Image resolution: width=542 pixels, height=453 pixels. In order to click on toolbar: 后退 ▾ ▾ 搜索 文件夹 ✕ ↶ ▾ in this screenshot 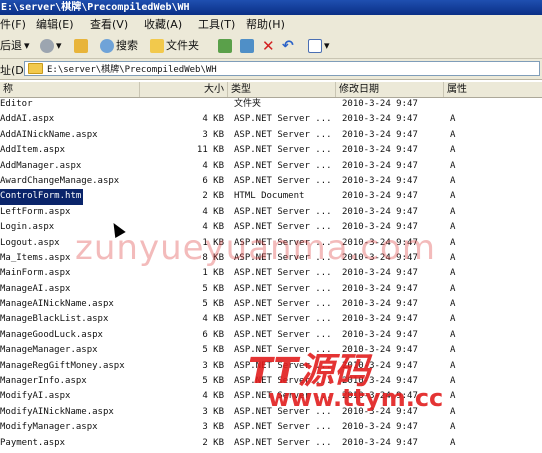, I will do `click(271, 46)`.